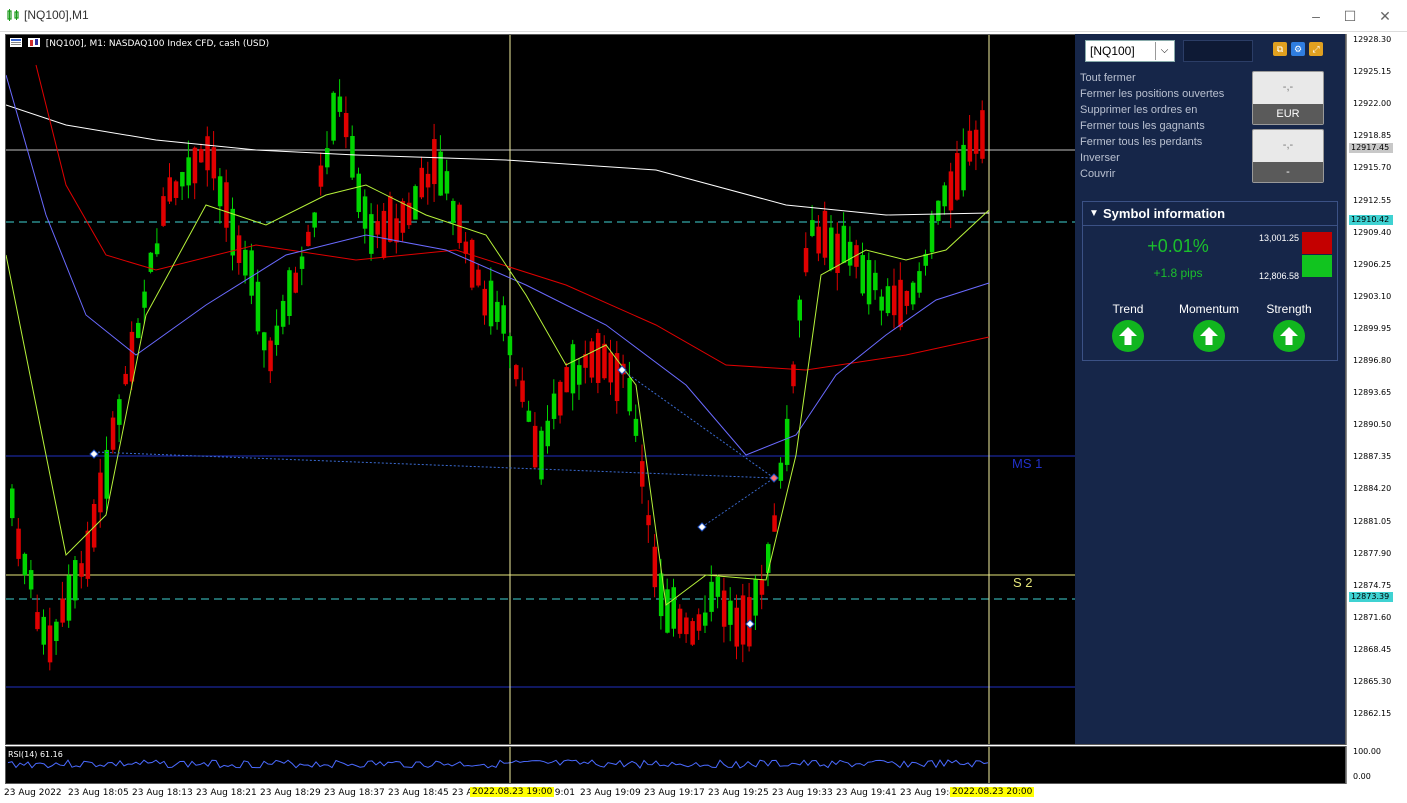 The height and width of the screenshot is (803, 1407). What do you see at coordinates (1280, 49) in the screenshot?
I see `copy-icon: ⧉` at bounding box center [1280, 49].